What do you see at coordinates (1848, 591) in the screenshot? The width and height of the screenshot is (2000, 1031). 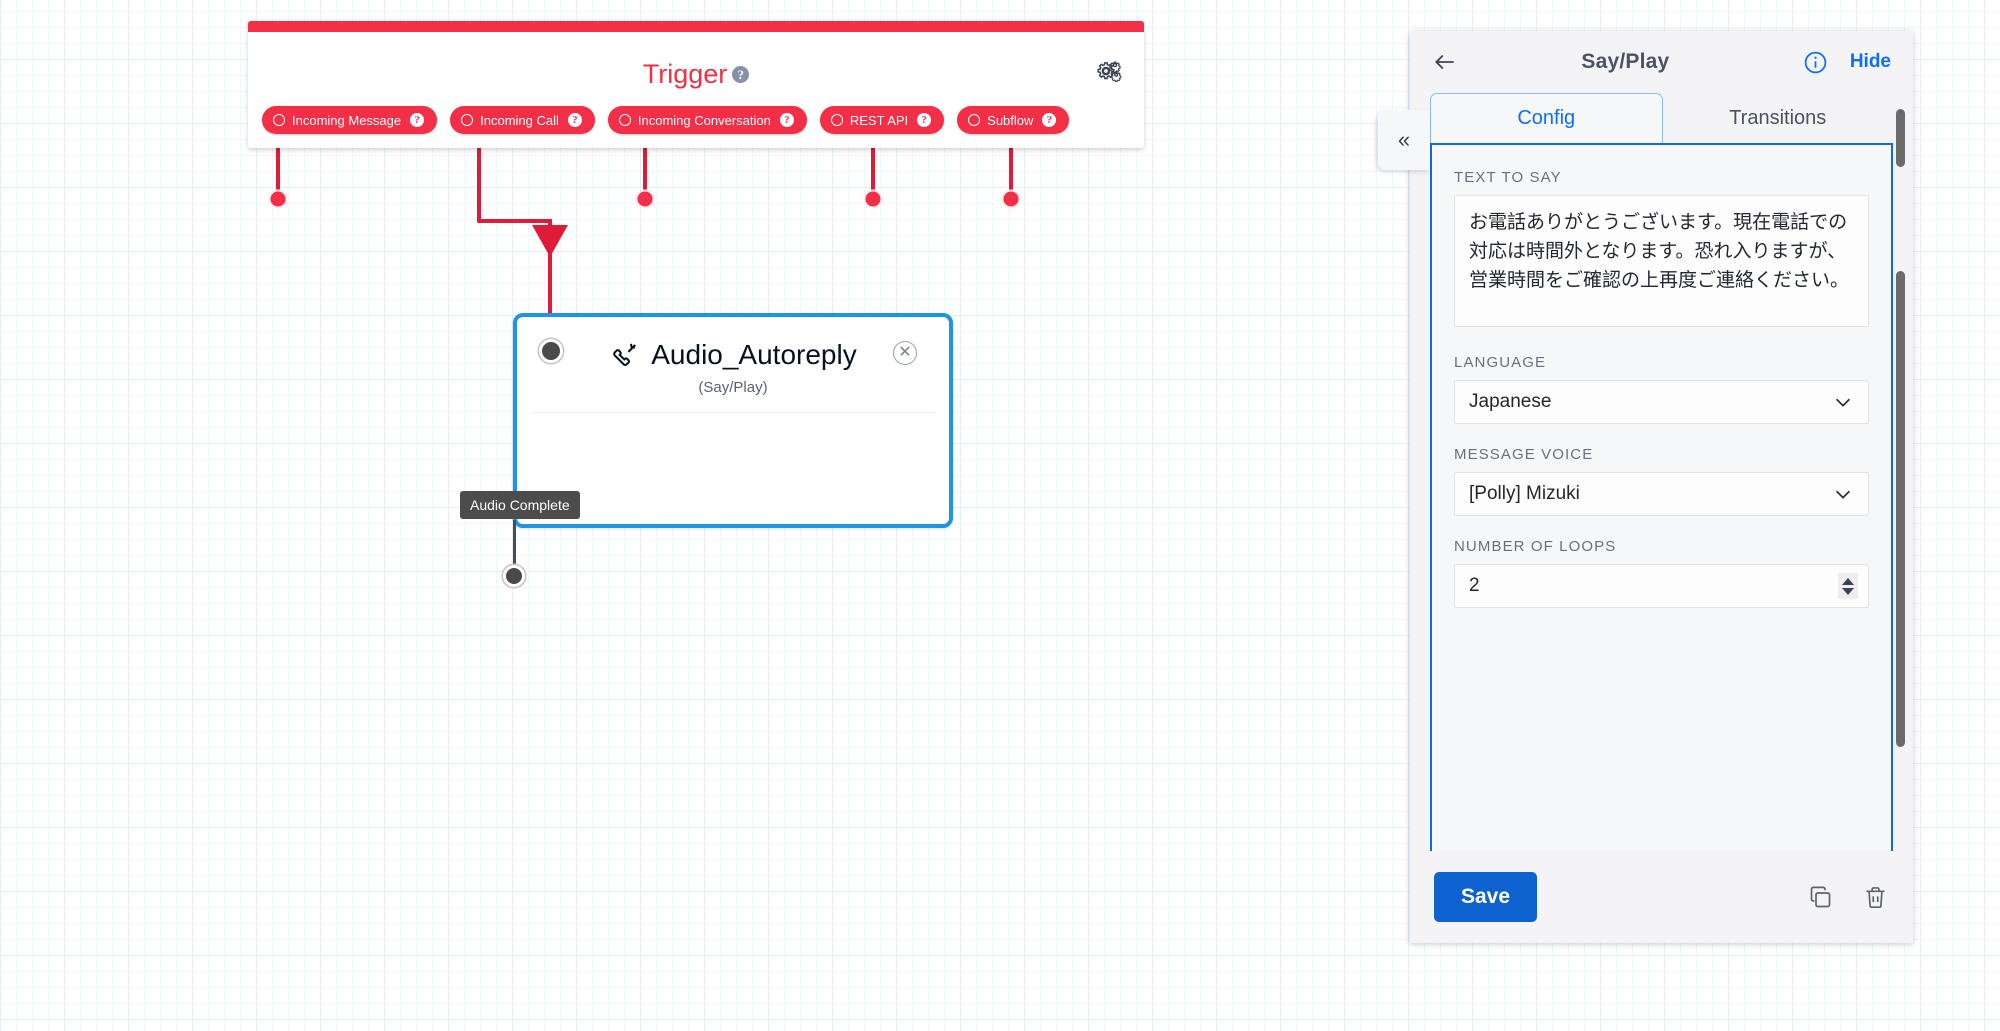 I see `stepper-down-icon` at bounding box center [1848, 591].